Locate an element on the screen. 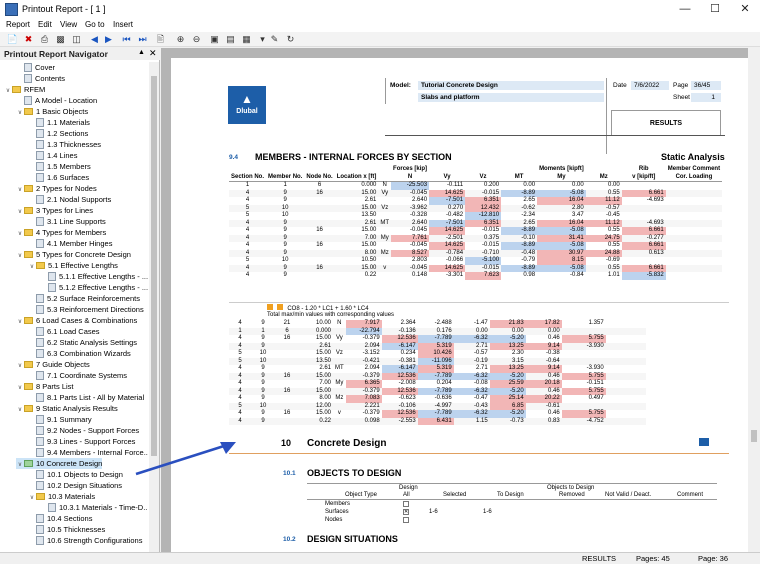 This screenshot has width=760, height=564. nav-item: ∨ 10 Concrete Design is located at coordinates (59, 464).